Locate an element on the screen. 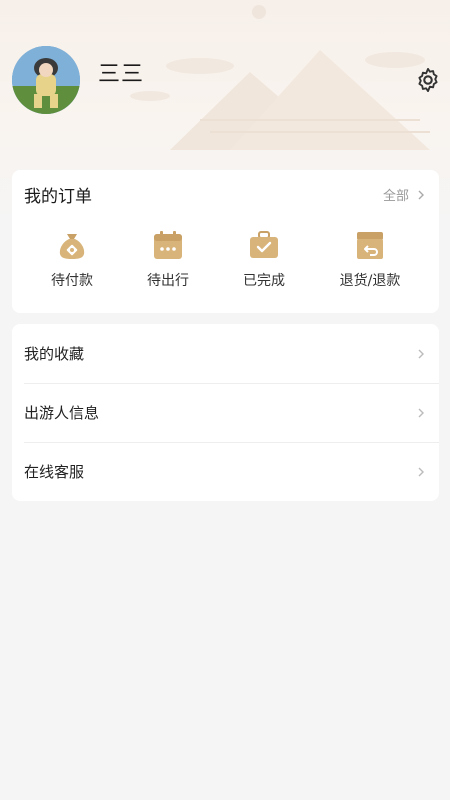 This screenshot has width=450, height=800. money-bag-icon is located at coordinates (72, 246).